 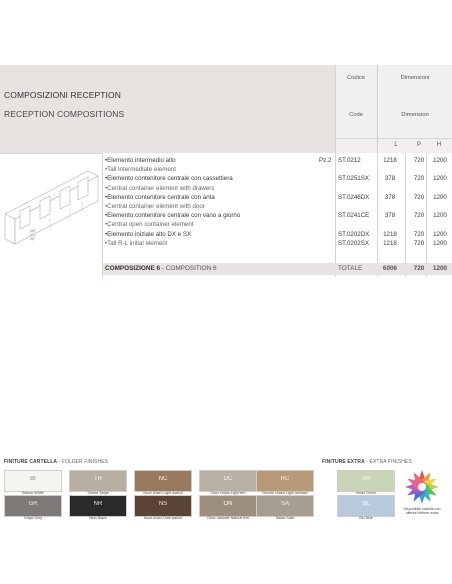 I want to click on swatch-label: Olmo naturale Natural elm, so click(x=228, y=518).